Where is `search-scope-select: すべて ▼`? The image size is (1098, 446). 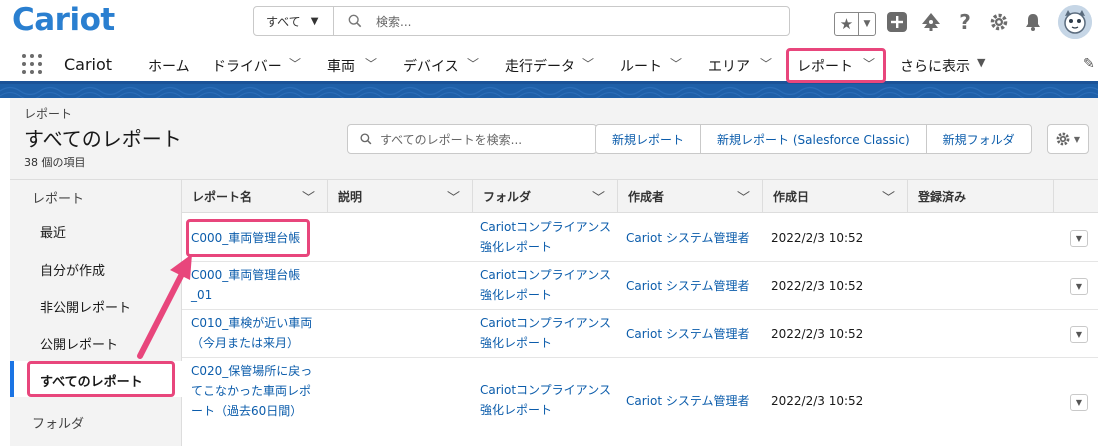 search-scope-select: すべて ▼ is located at coordinates (294, 21).